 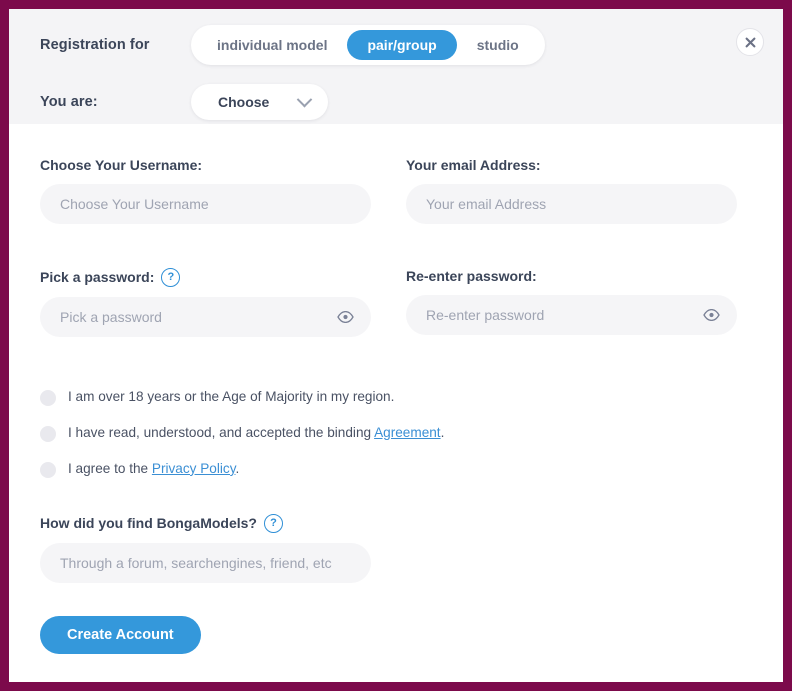 I want to click on create-account-button: Create Account, so click(x=120, y=634).